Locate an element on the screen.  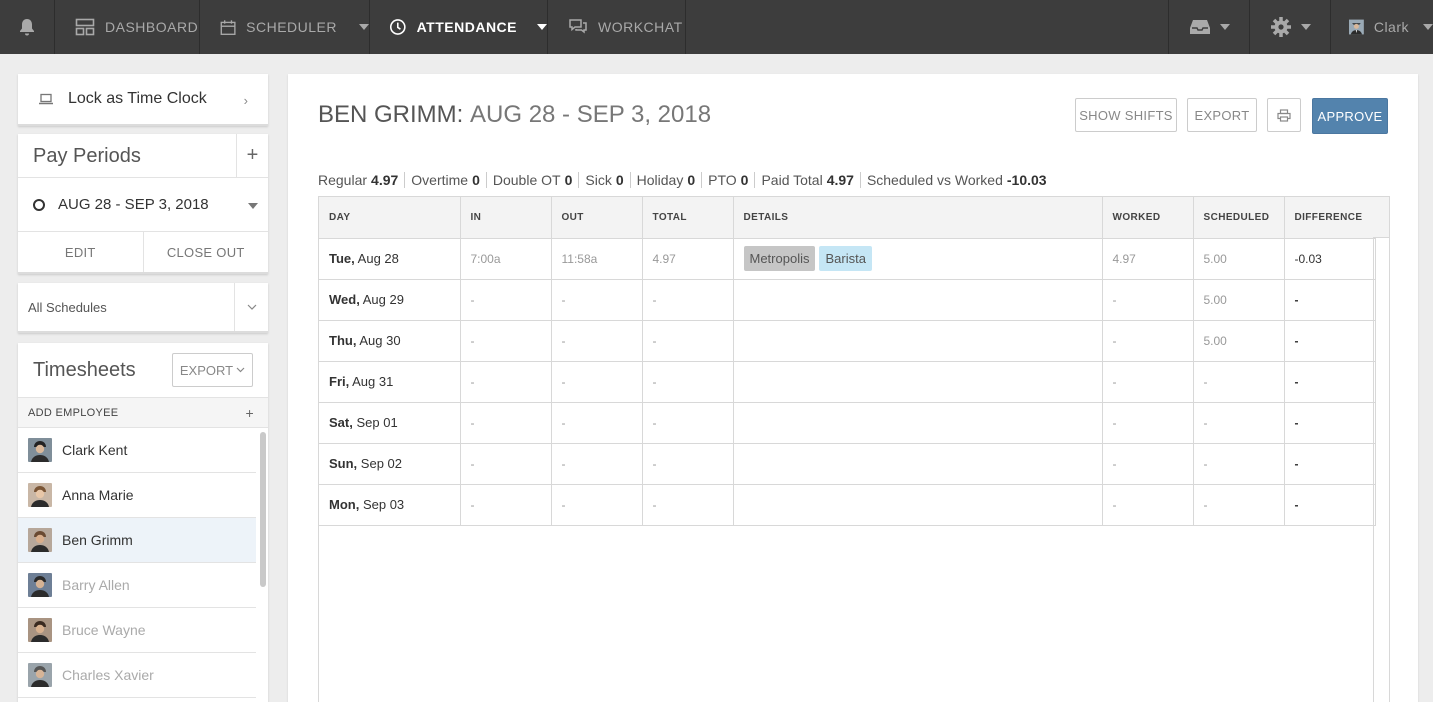
notifications-button is located at coordinates (27, 27).